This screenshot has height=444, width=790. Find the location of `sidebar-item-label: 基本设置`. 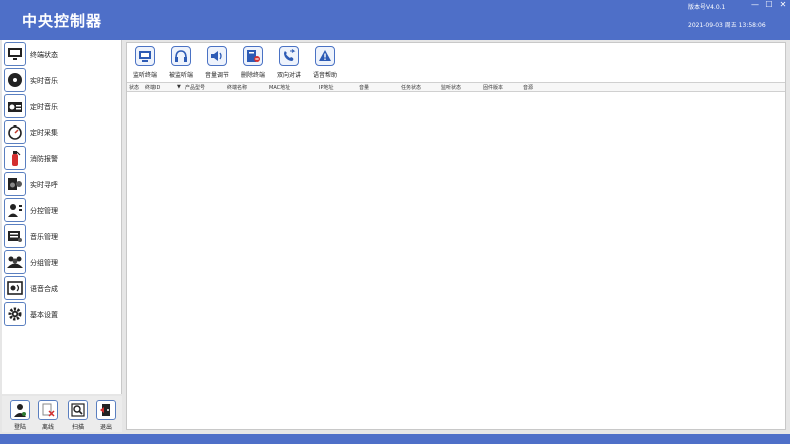

sidebar-item-label: 基本设置 is located at coordinates (44, 315).